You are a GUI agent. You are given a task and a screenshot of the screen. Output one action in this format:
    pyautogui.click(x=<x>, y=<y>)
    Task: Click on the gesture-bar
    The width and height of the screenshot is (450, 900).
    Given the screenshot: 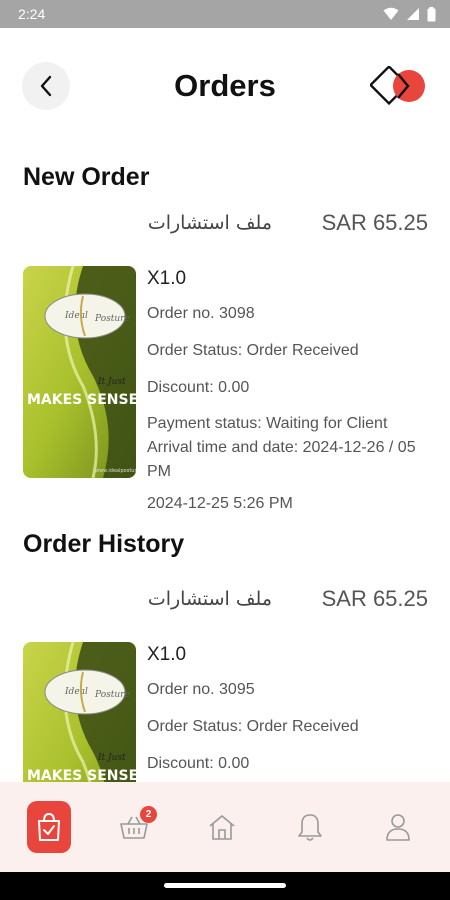 What is the action you would take?
    pyautogui.click(x=225, y=886)
    